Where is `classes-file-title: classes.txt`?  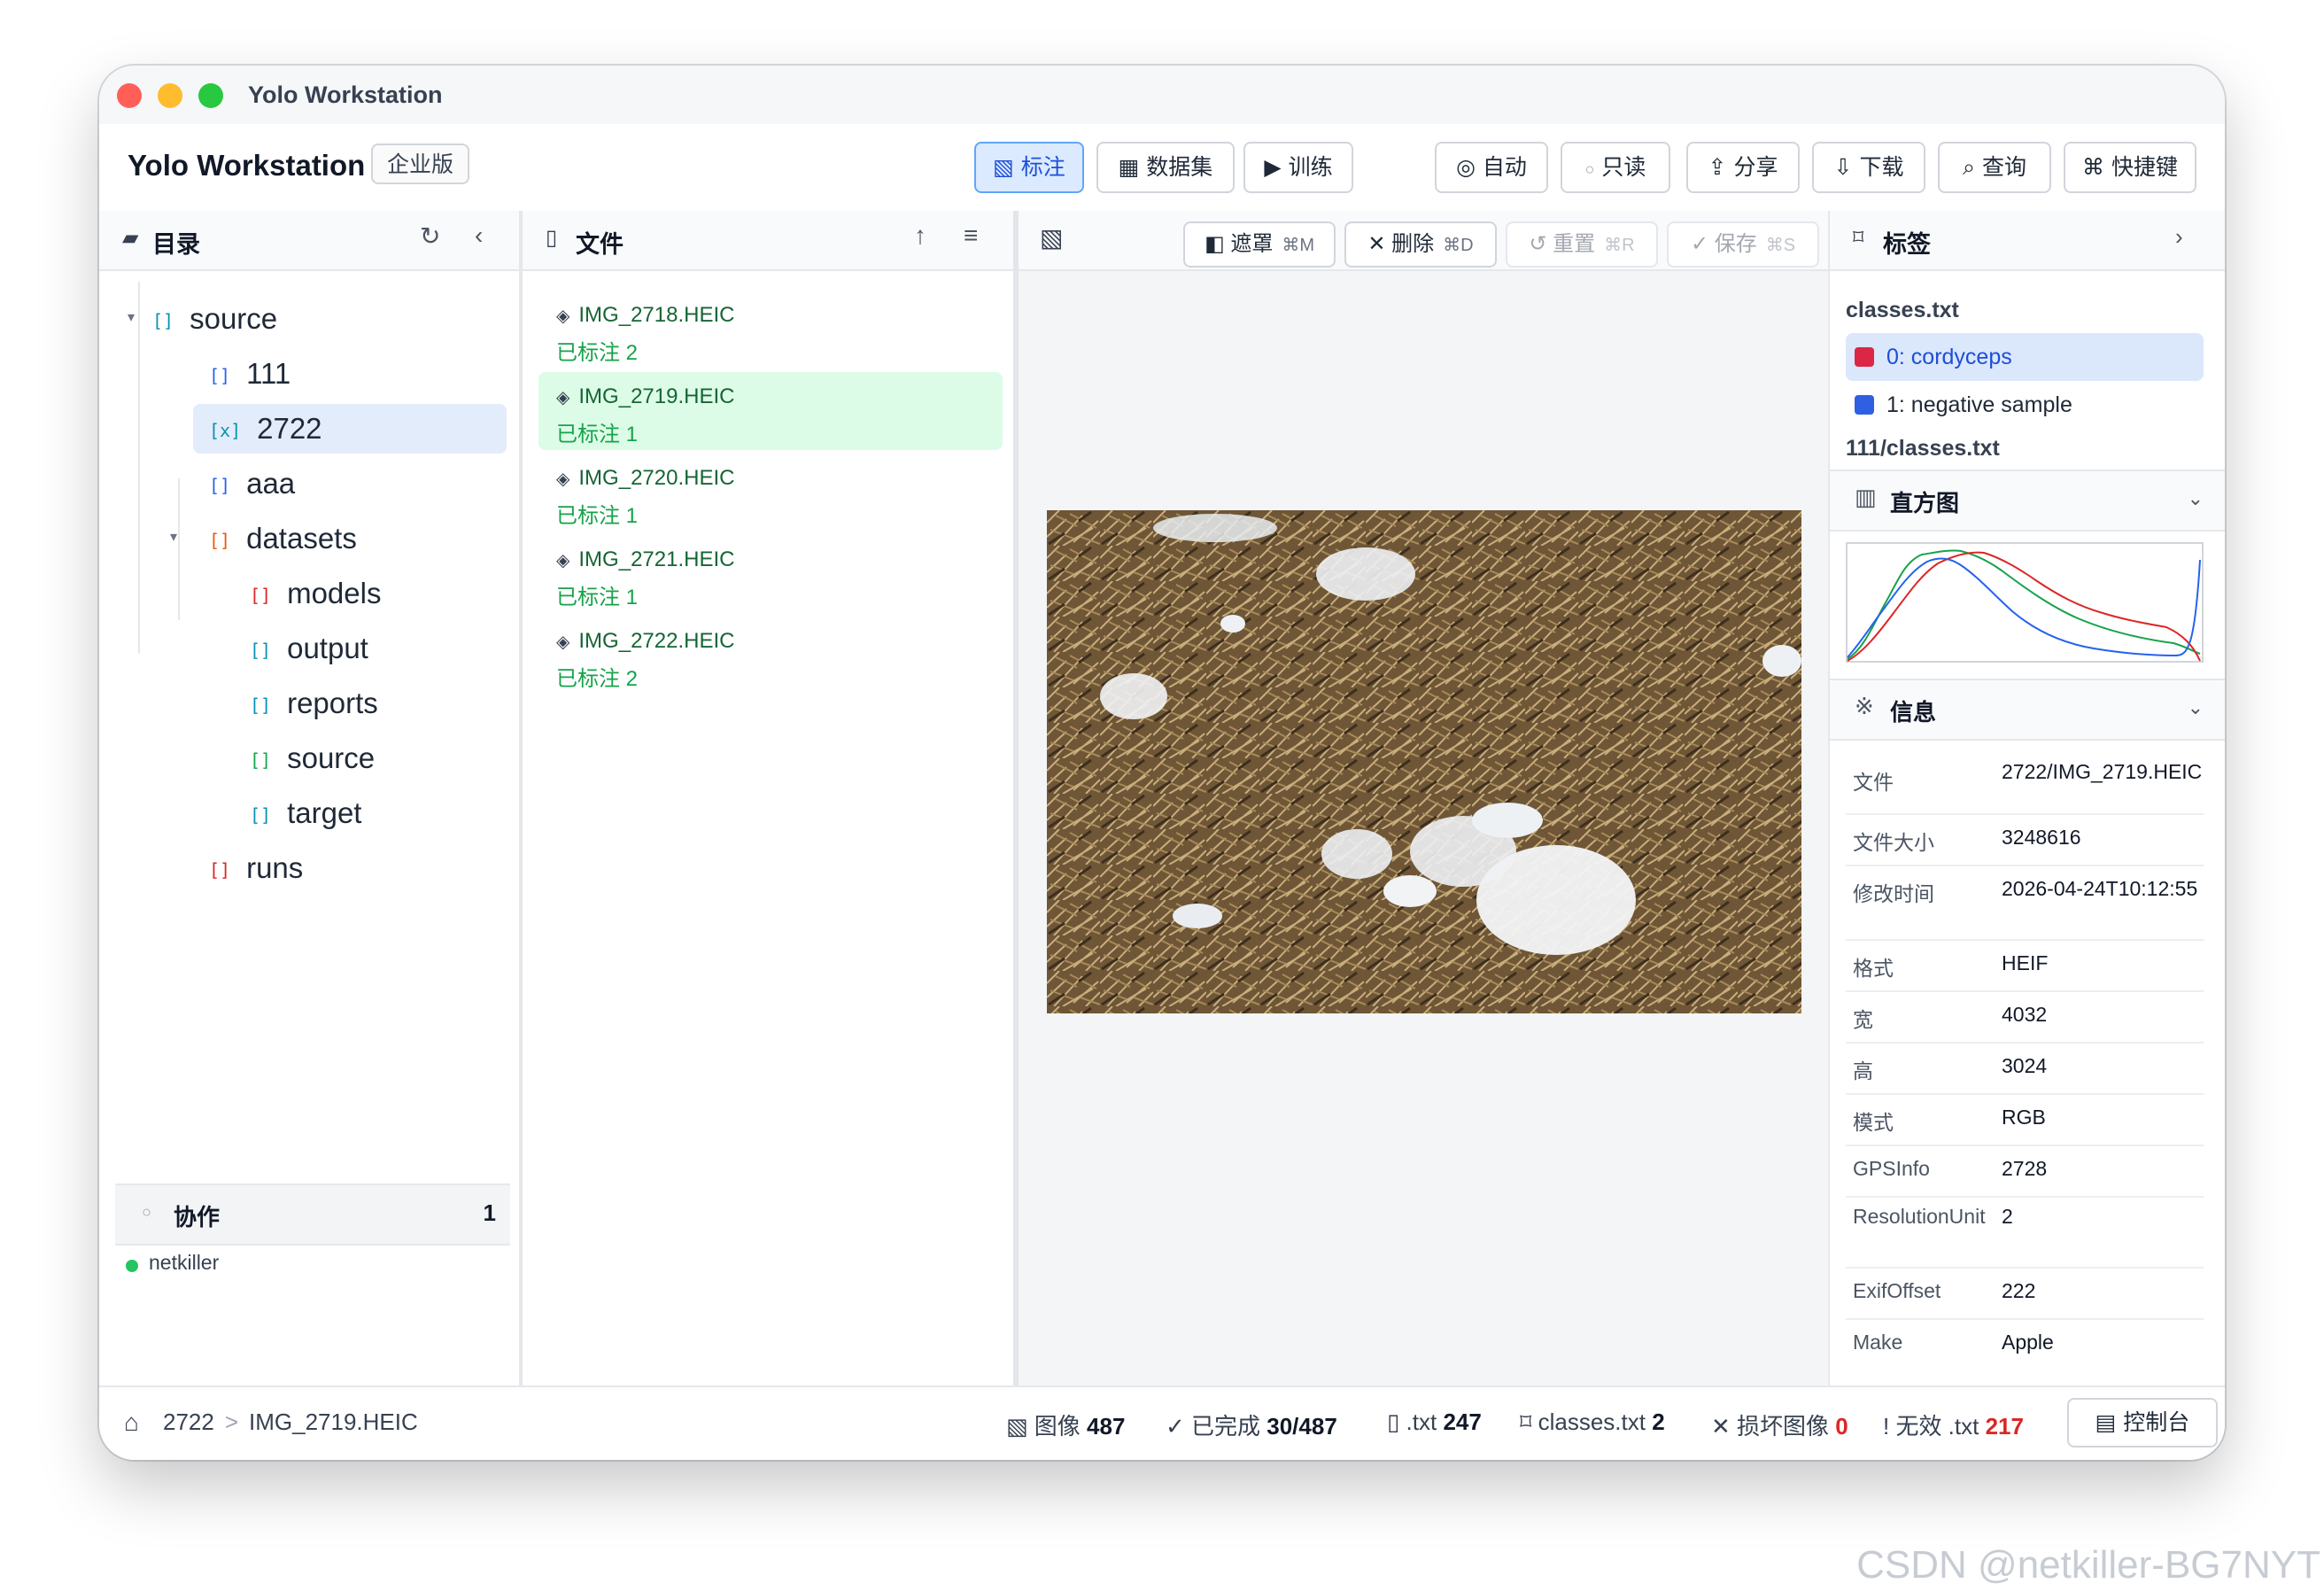 classes-file-title: classes.txt is located at coordinates (1902, 310).